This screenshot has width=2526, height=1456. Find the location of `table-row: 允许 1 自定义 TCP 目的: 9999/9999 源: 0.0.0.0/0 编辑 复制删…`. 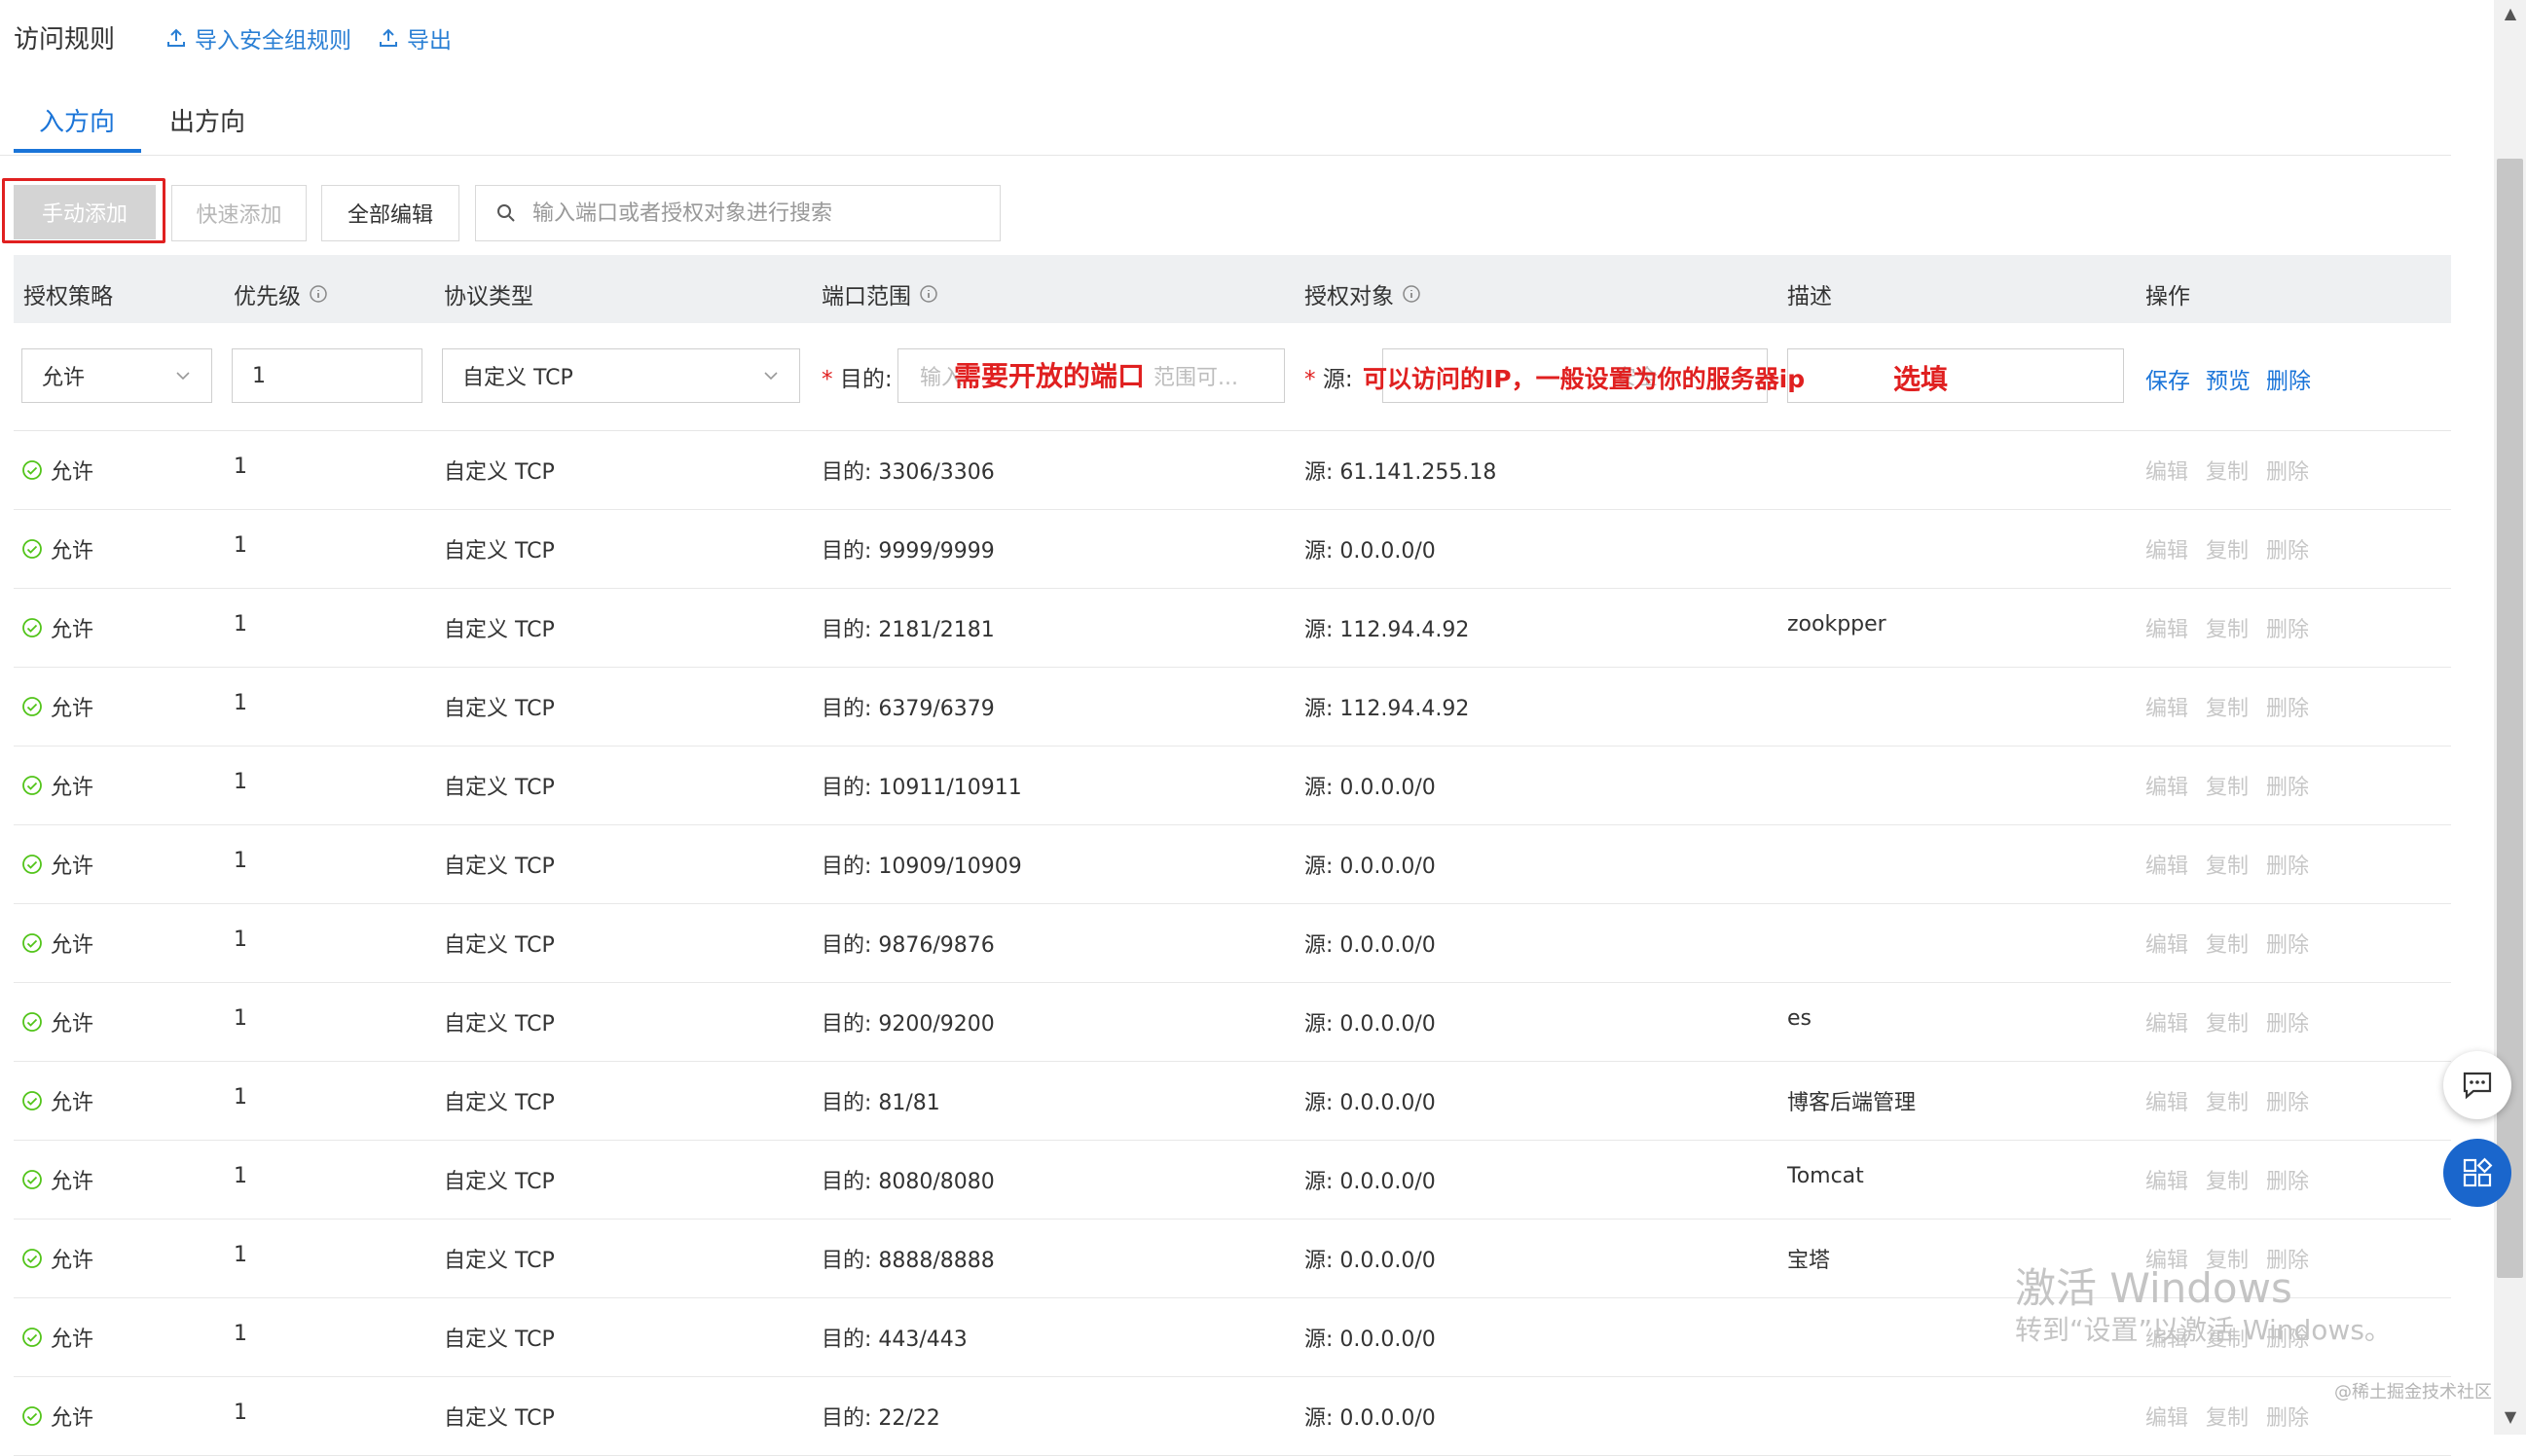

table-row: 允许 1 自定义 TCP 目的: 9999/9999 源: 0.0.0.0/0 编辑 复制删… is located at coordinates (1232, 549).